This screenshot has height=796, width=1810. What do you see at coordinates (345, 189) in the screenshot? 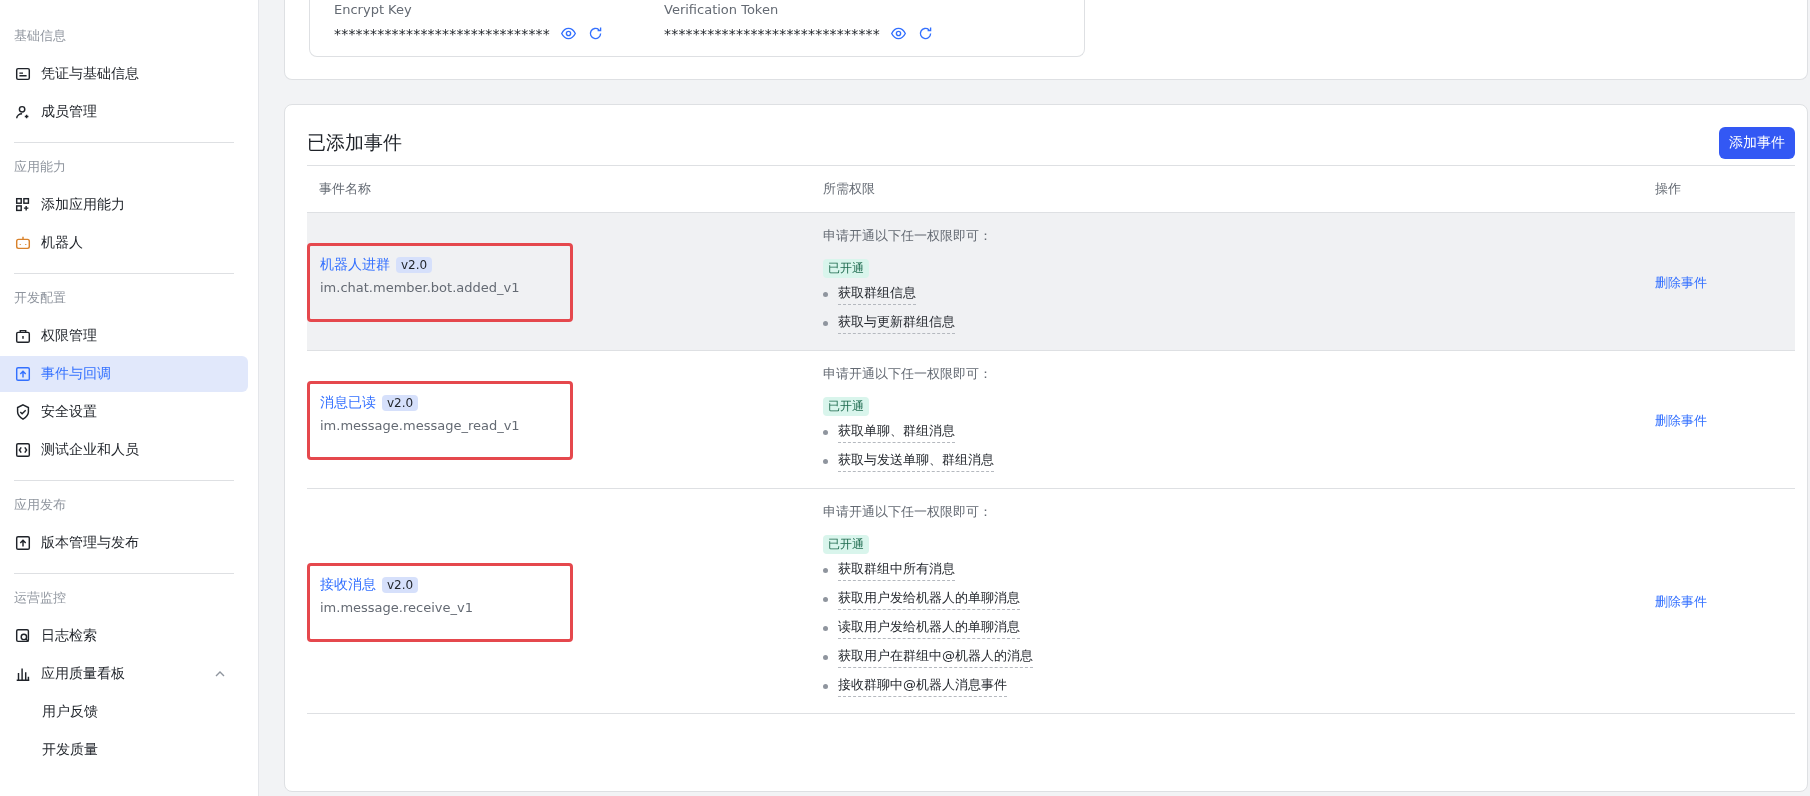
I see `column-header: 事件名称` at bounding box center [345, 189].